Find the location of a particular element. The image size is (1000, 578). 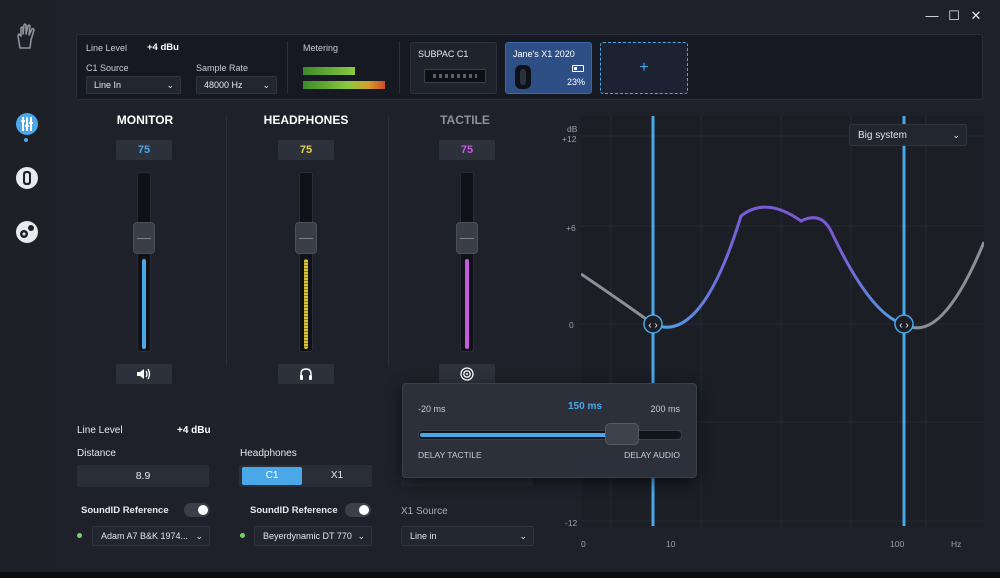

headphones-level-fill is located at coordinates (306, 304).